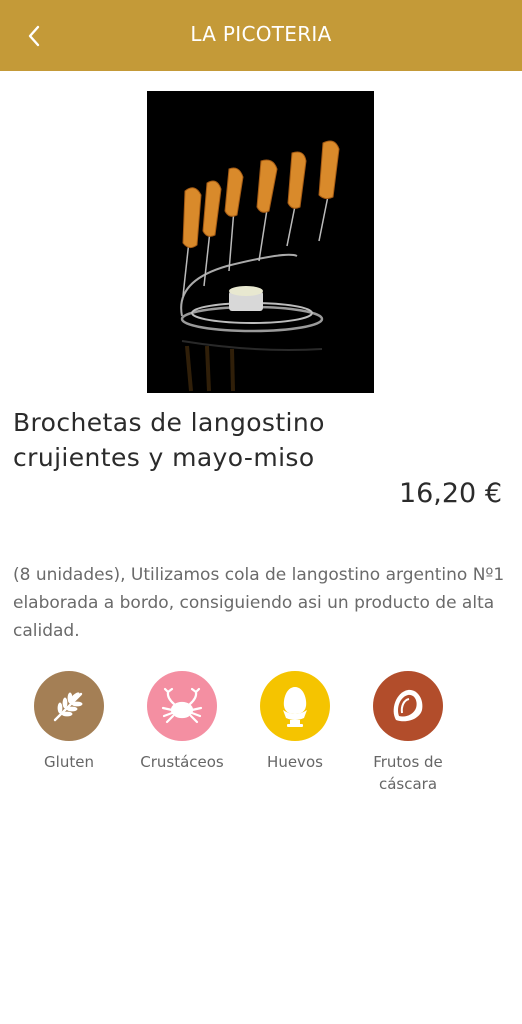  Describe the element at coordinates (69, 706) in the screenshot. I see `wheat-icon` at that location.